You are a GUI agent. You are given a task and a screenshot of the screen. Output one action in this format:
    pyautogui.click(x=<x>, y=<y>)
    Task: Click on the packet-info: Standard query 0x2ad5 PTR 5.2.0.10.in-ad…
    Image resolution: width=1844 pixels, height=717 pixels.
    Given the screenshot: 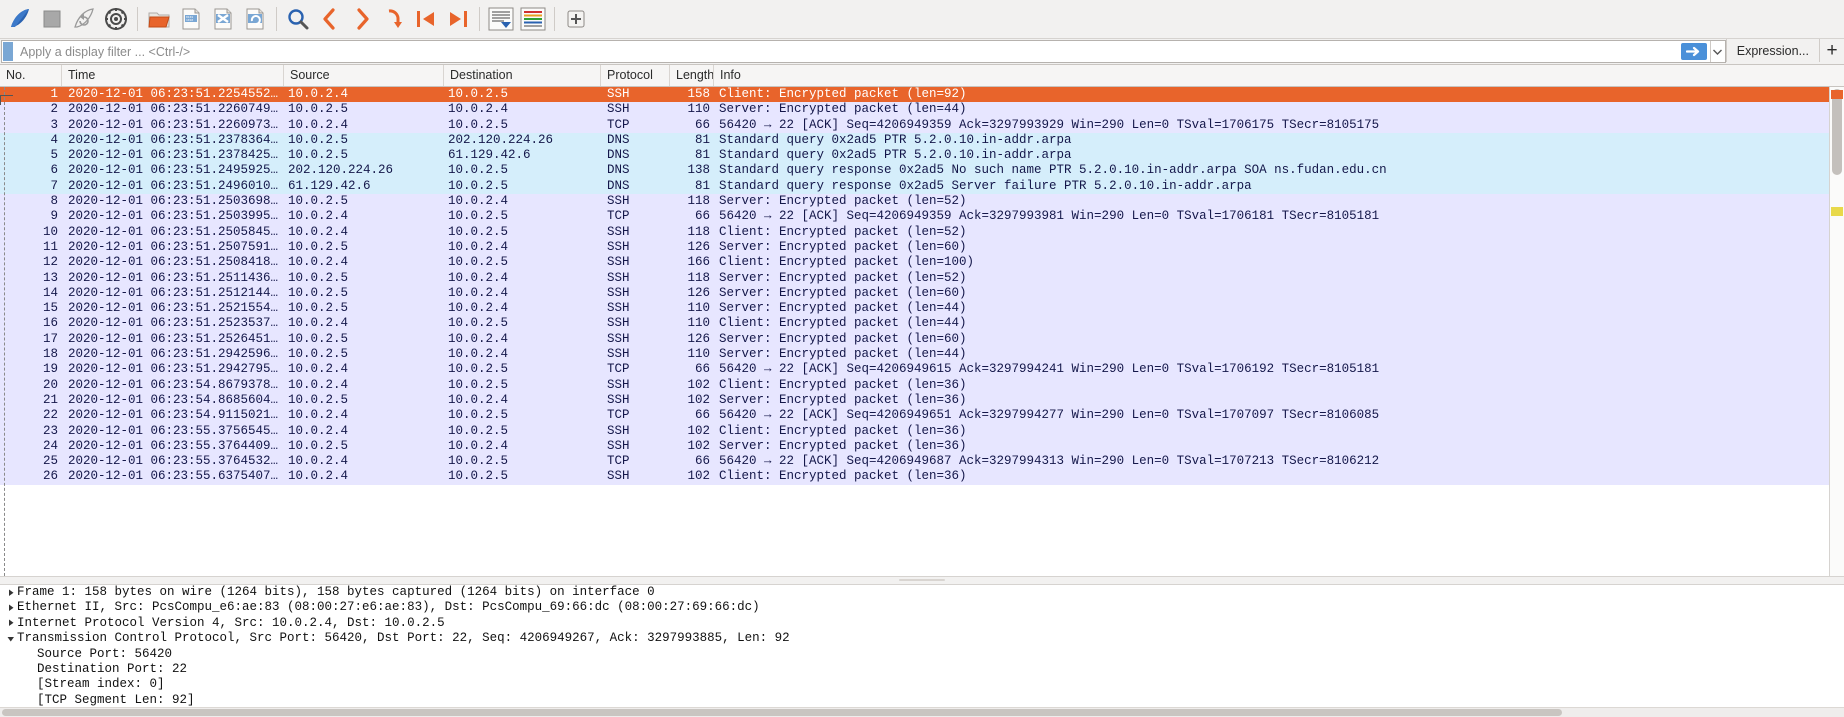 What is the action you would take?
    pyautogui.click(x=895, y=139)
    